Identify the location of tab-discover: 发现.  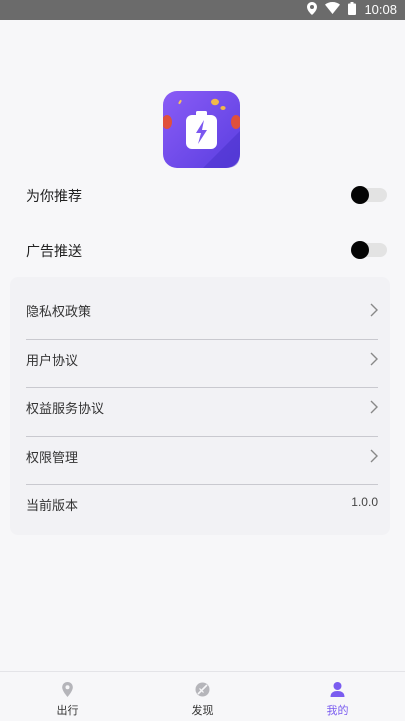
(202, 696).